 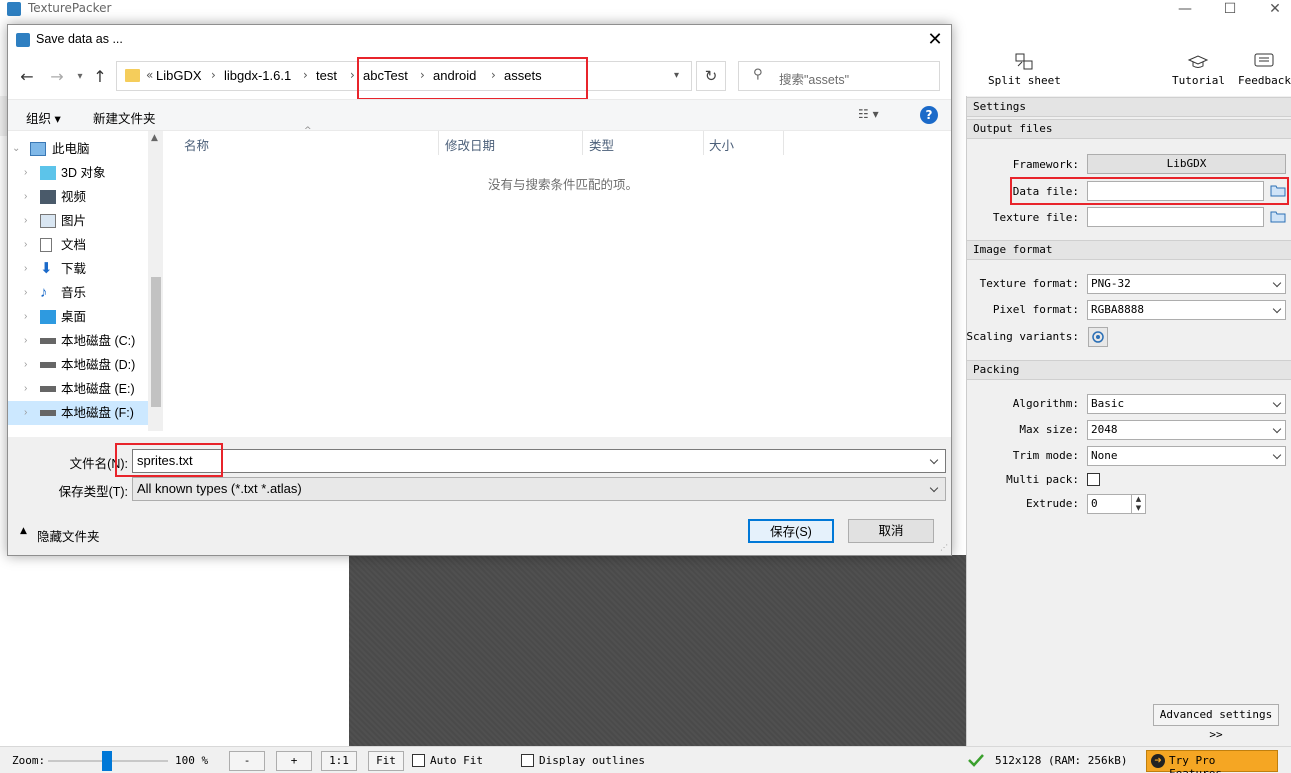 I want to click on column-size: 大小, so click(x=721, y=144).